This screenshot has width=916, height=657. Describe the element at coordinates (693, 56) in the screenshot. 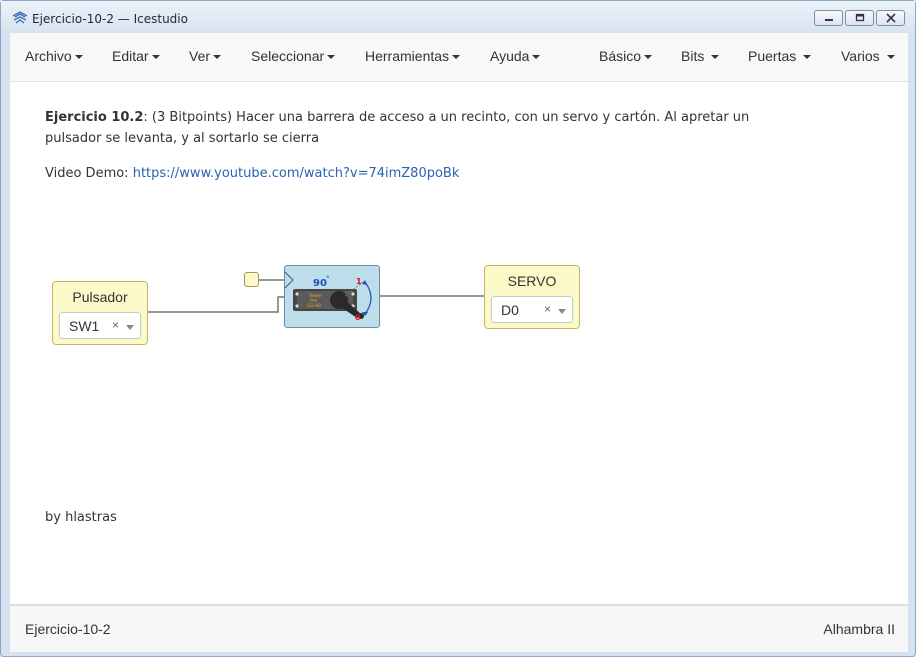

I see `menu-label: Bits` at that location.